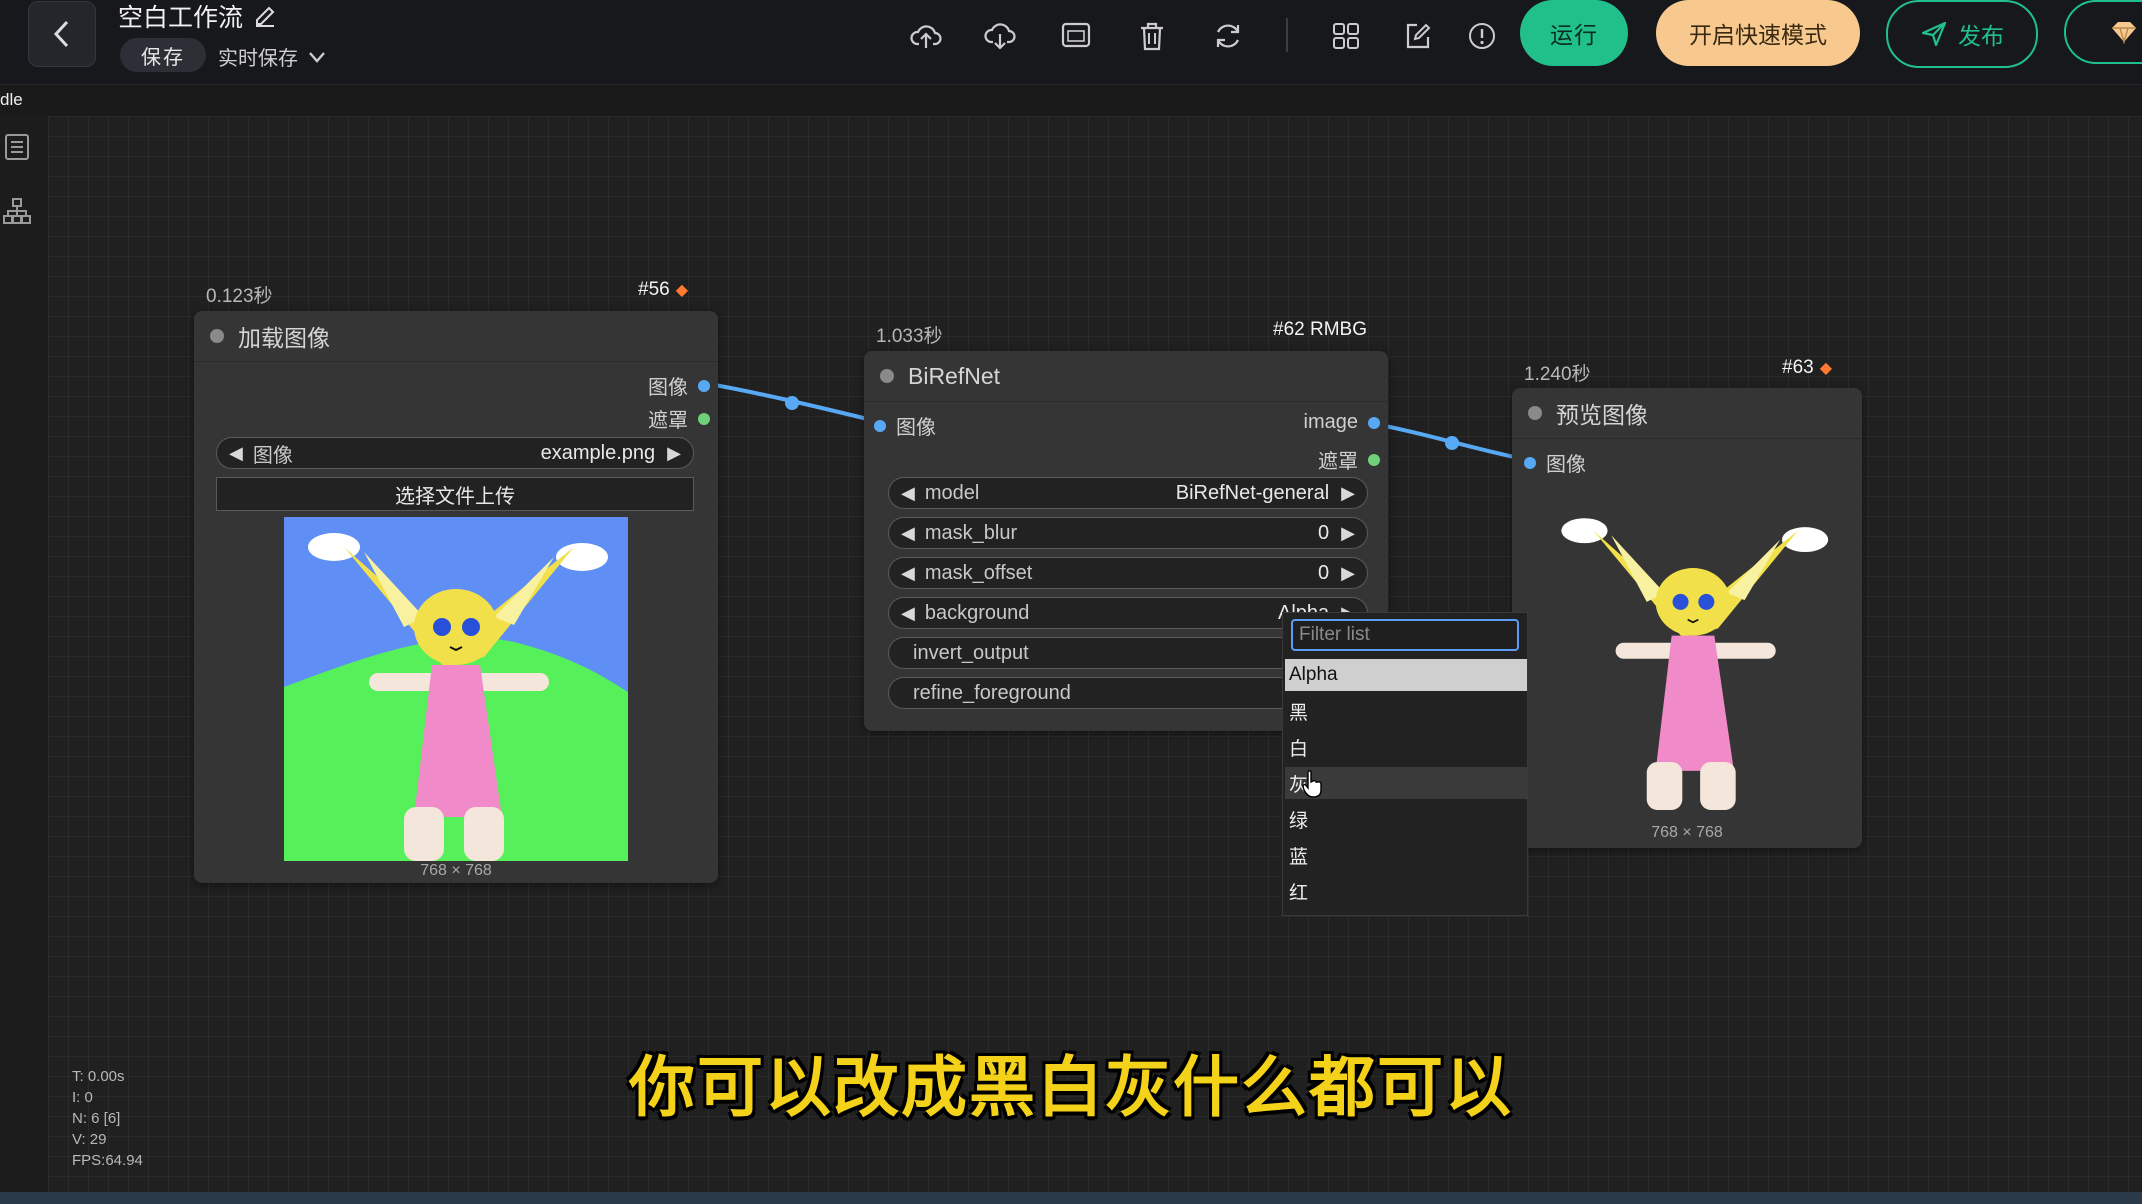 This screenshot has width=2142, height=1204. I want to click on node-id-label: #63 ◆, so click(1807, 368).